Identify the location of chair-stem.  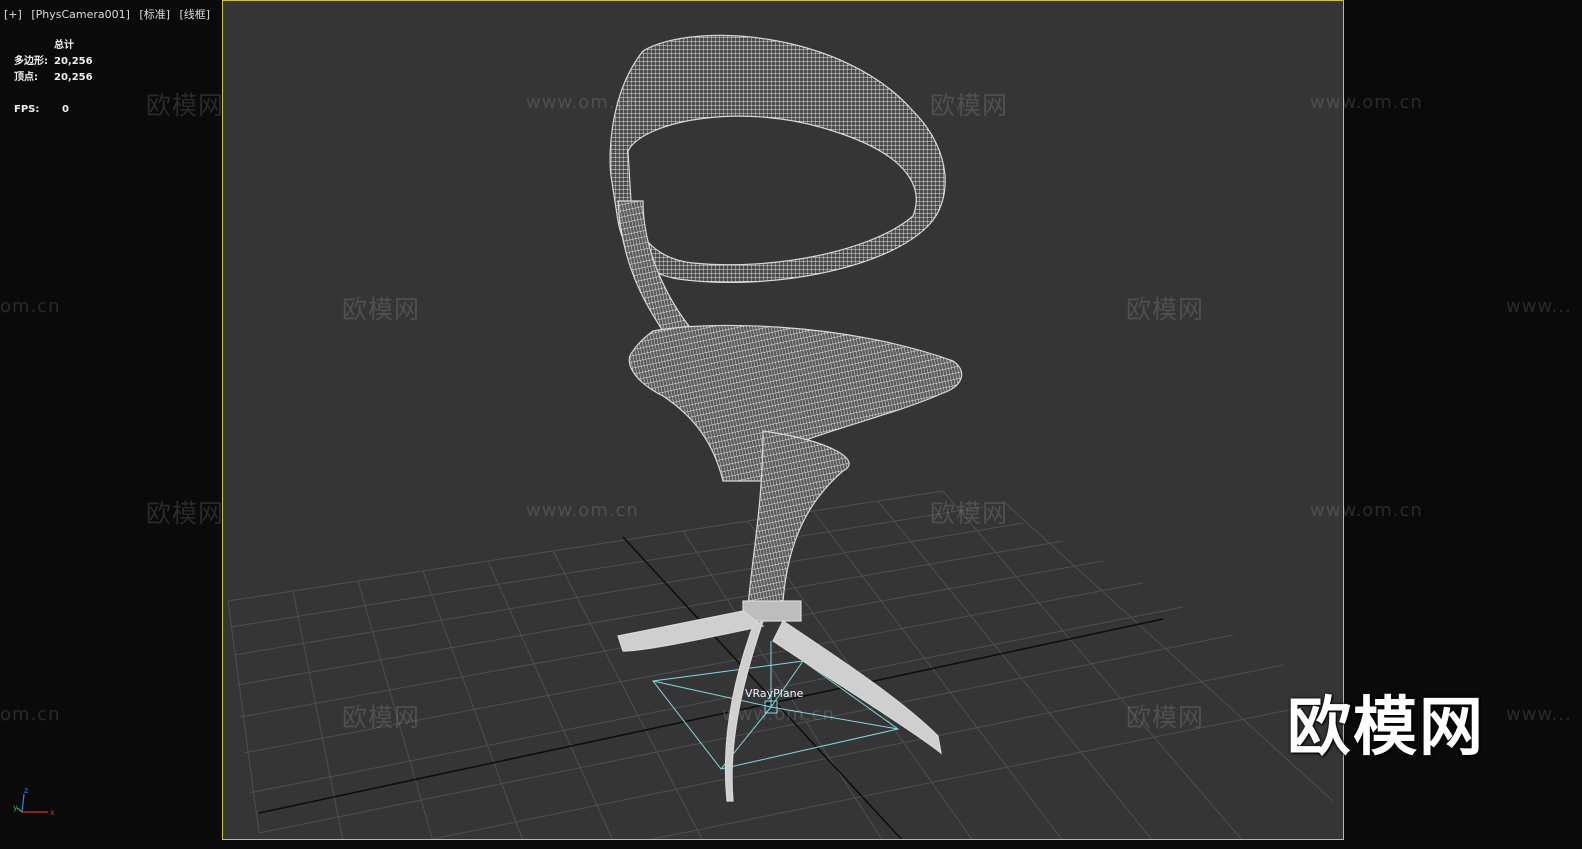
(798, 518).